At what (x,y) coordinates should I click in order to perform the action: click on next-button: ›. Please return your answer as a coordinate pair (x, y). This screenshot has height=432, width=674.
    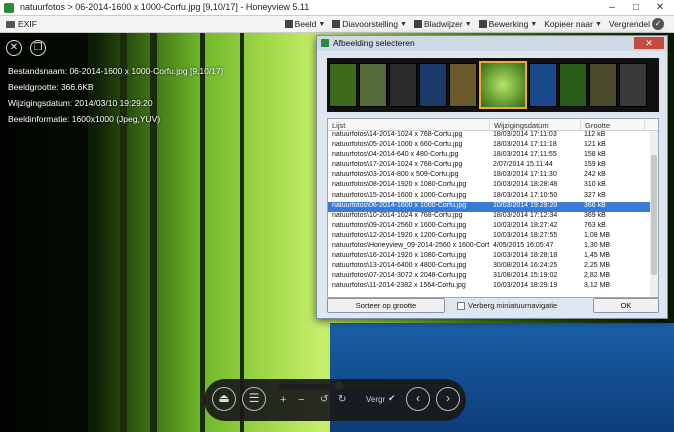
    Looking at the image, I should click on (448, 399).